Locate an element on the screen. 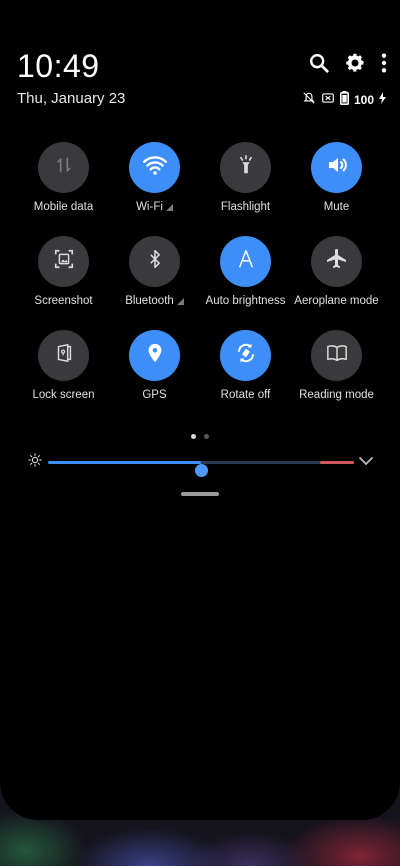 The height and width of the screenshot is (866, 400). tile-mute: Mute is located at coordinates (336, 177).